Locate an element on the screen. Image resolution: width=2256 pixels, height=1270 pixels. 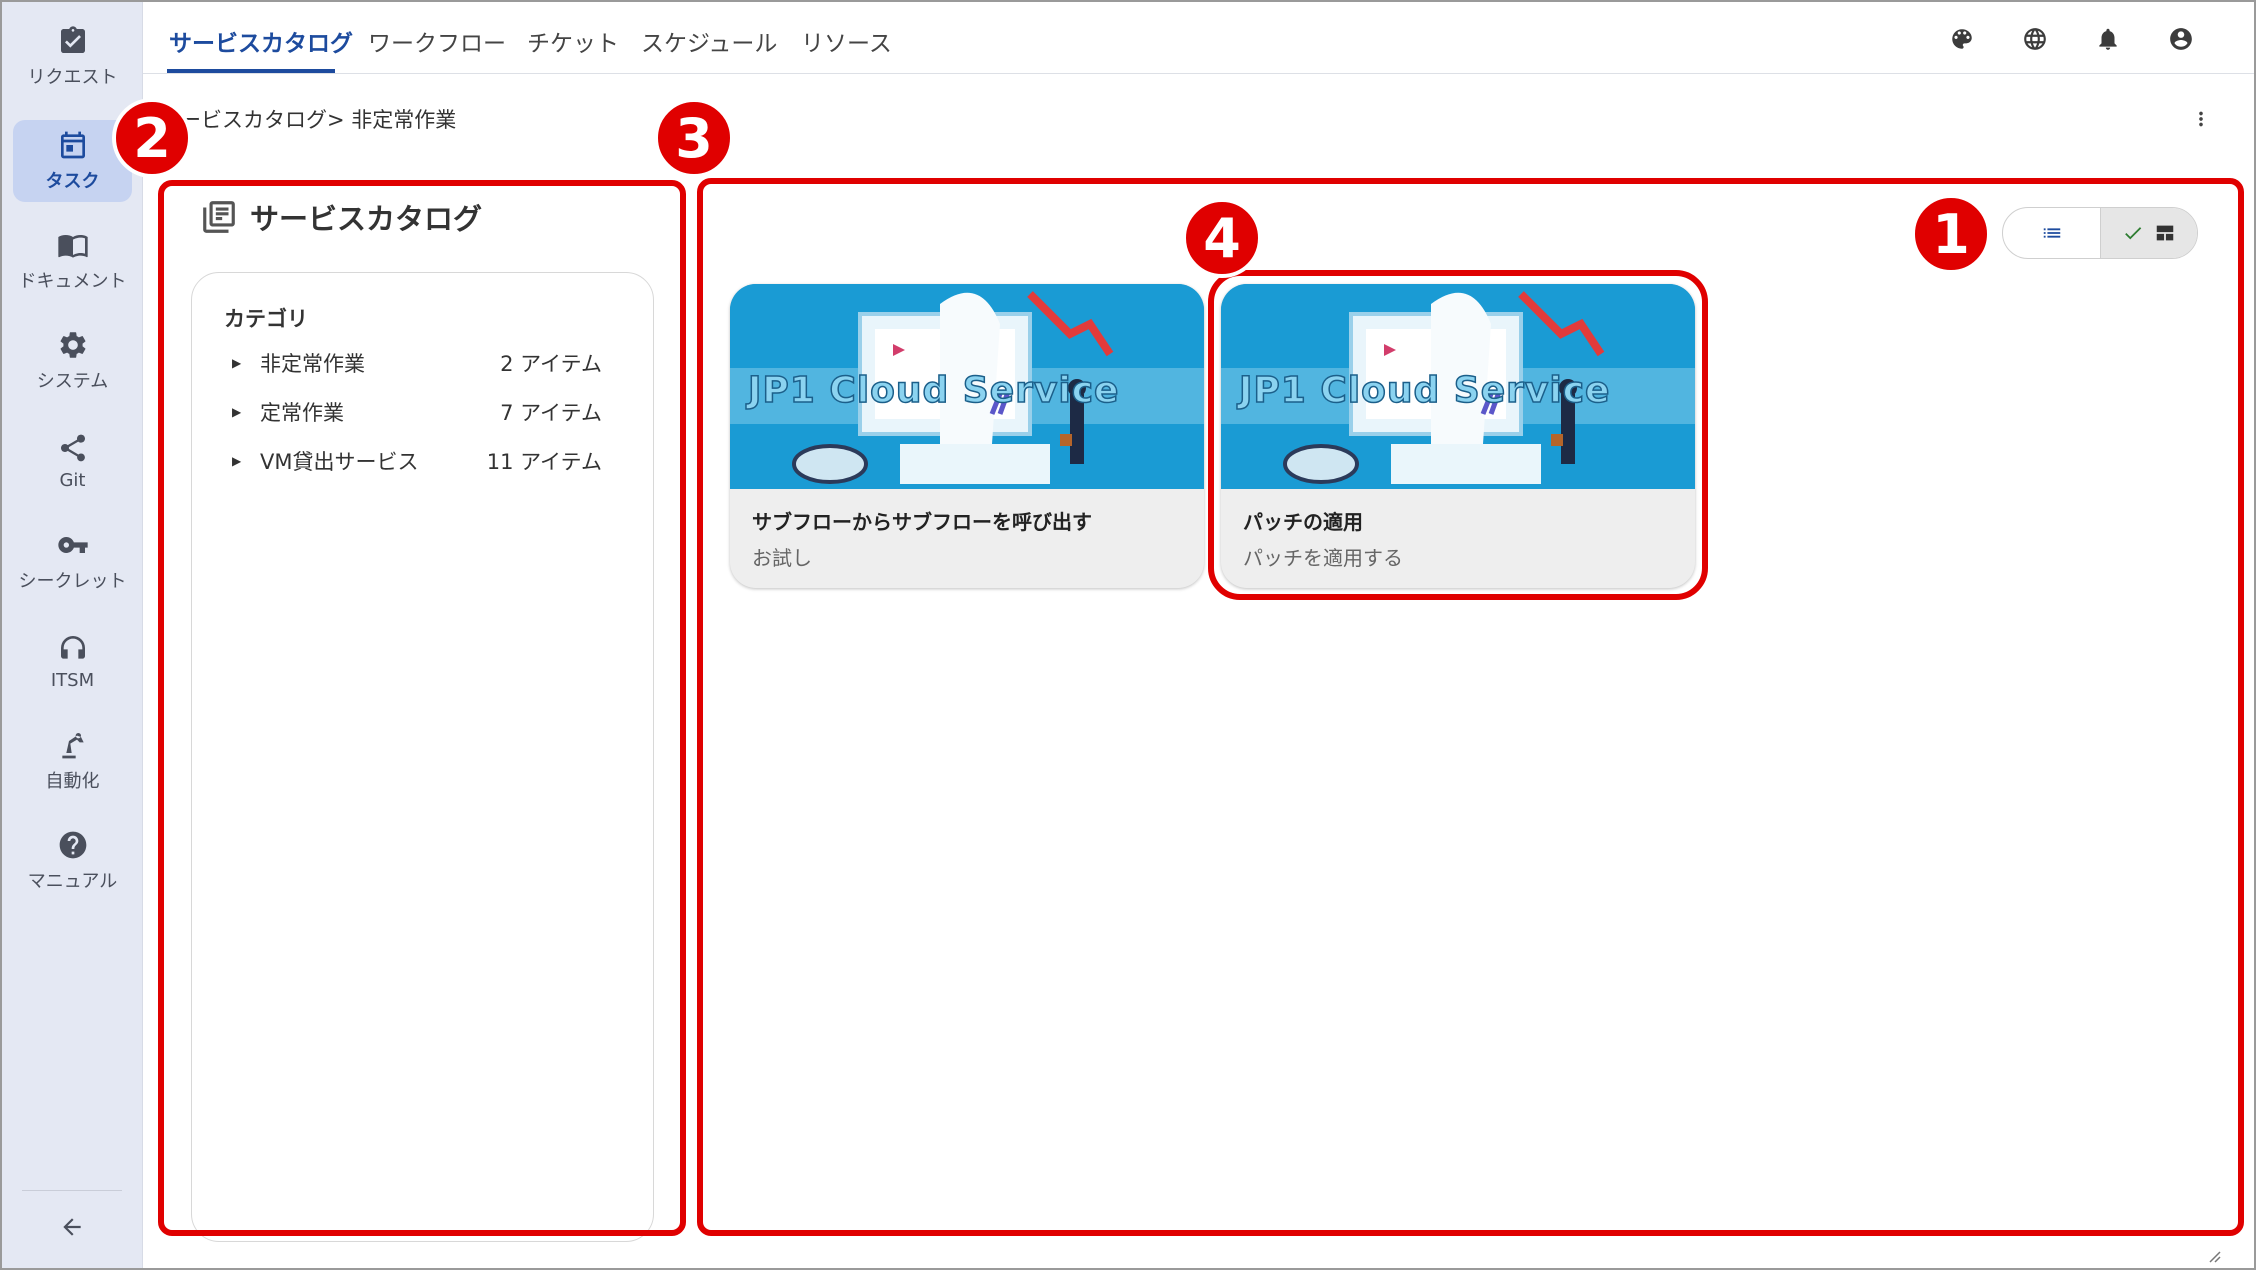
rail-item-manual: マニュアル is located at coordinates (72, 861).